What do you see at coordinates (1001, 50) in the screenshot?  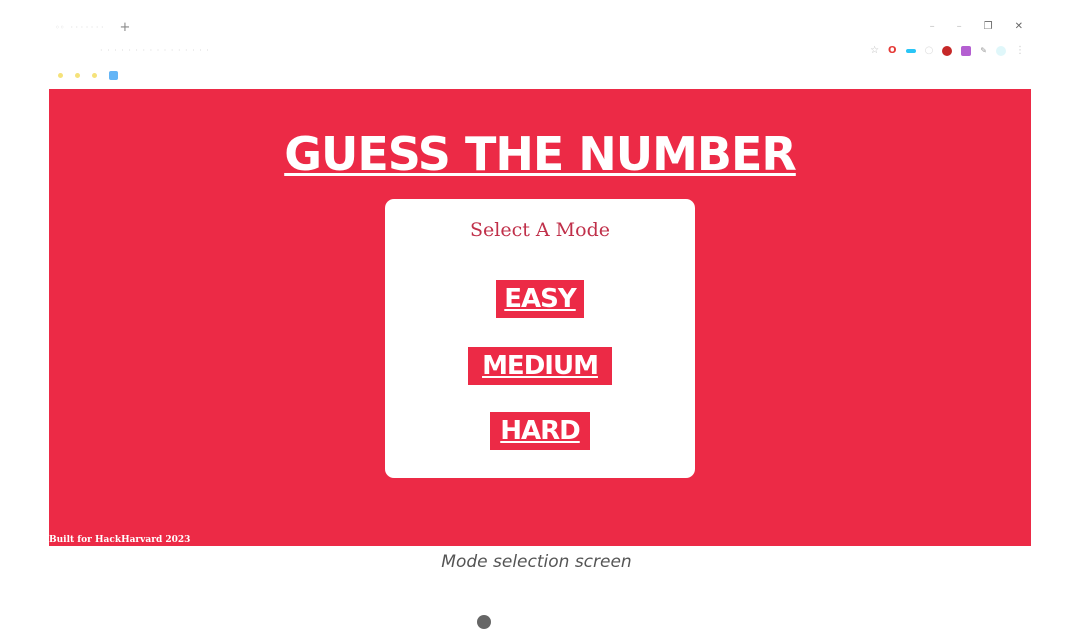 I see `profile-avatar-icon` at bounding box center [1001, 50].